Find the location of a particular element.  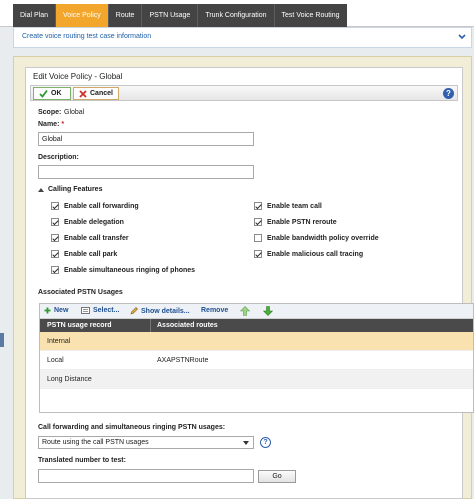

checkbox-call-forwarding: Enable call forwarding is located at coordinates (95, 206).